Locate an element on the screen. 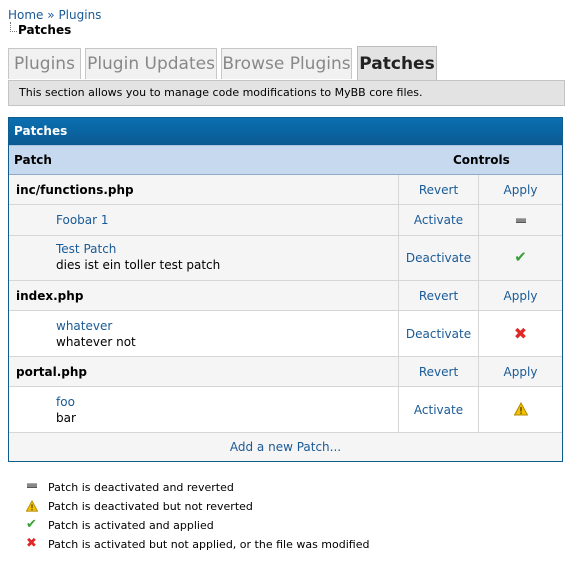 The image size is (573, 562). tab-plugin-updates: Plugin Updates is located at coordinates (151, 63).